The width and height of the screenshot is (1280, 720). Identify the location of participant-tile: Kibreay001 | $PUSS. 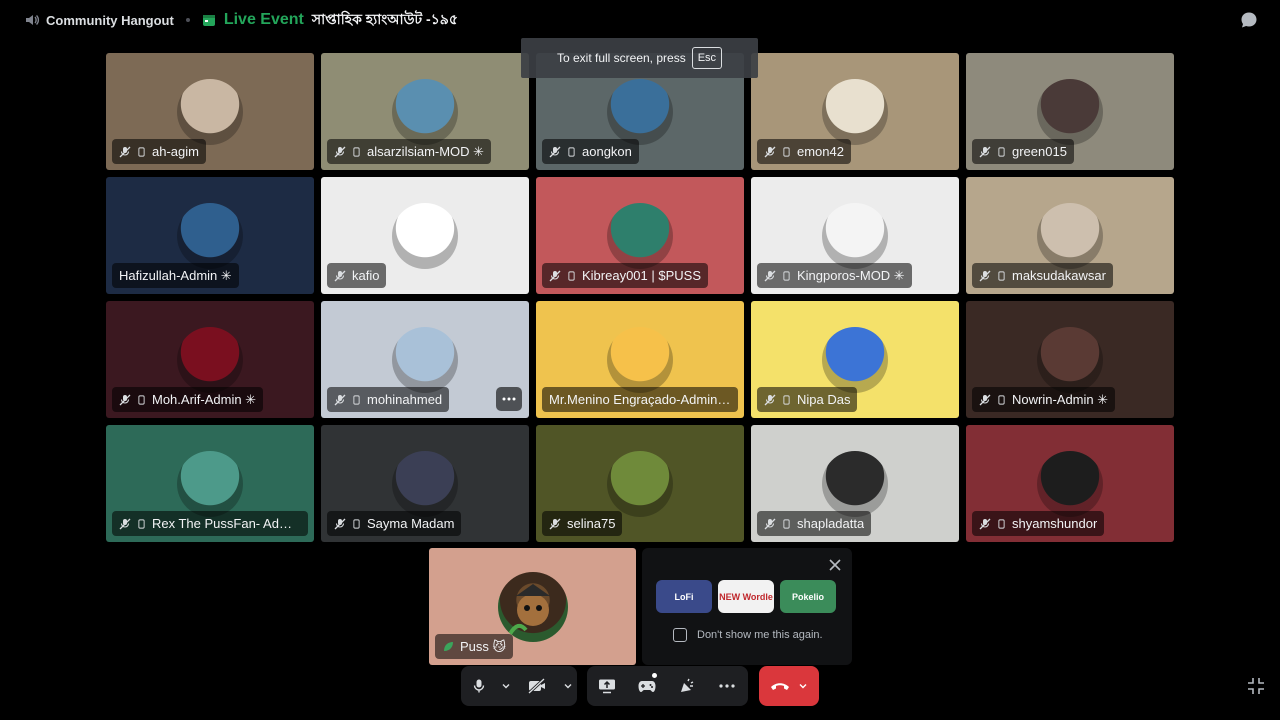
(640, 235).